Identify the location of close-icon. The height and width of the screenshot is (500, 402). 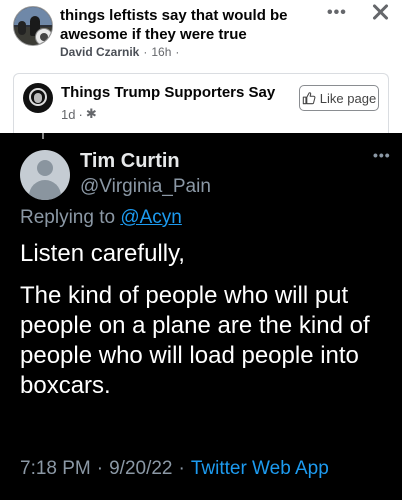
(380, 12).